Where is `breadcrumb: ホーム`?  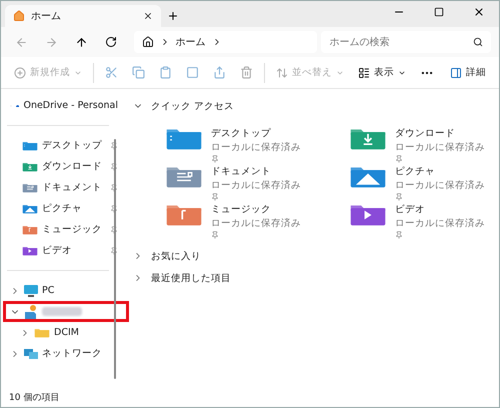
breadcrumb: ホーム is located at coordinates (191, 42).